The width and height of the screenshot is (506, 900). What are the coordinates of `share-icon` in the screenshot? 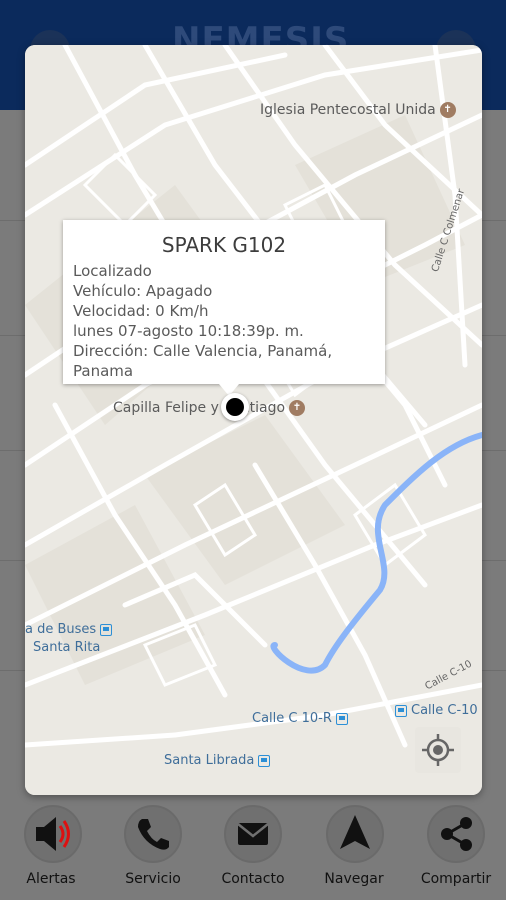 It's located at (456, 834).